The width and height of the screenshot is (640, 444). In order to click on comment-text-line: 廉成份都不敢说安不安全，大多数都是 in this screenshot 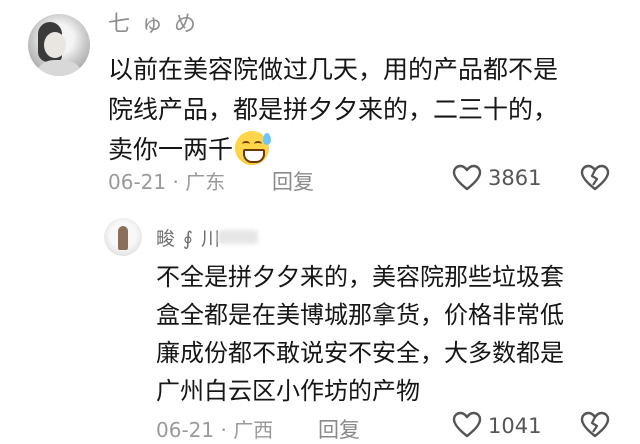, I will do `click(360, 353)`.